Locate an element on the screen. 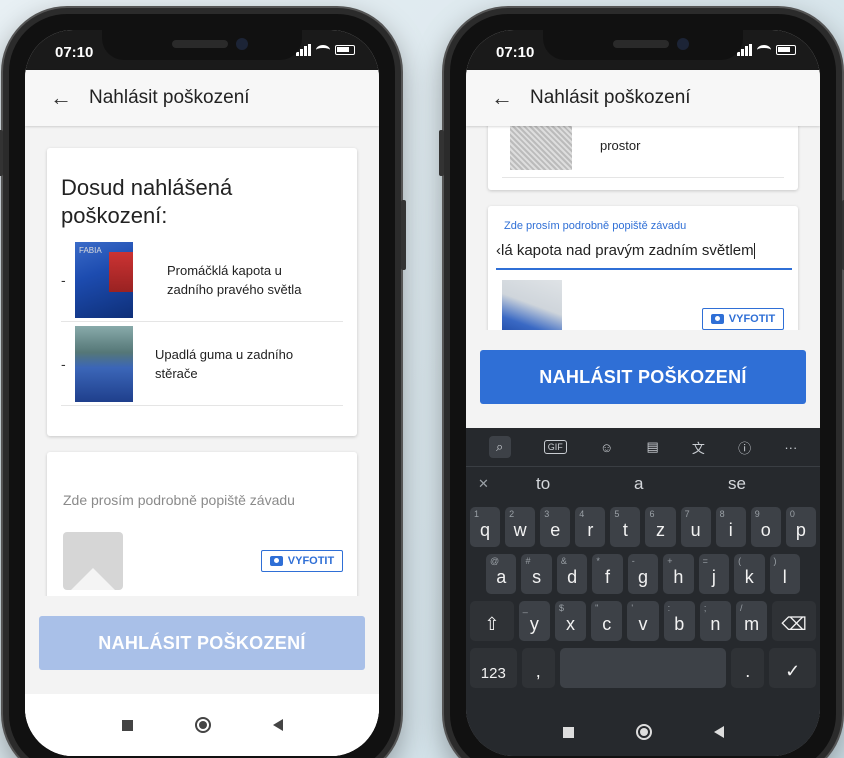 This screenshot has width=844, height=758. enter-key: ✓ is located at coordinates (793, 668).